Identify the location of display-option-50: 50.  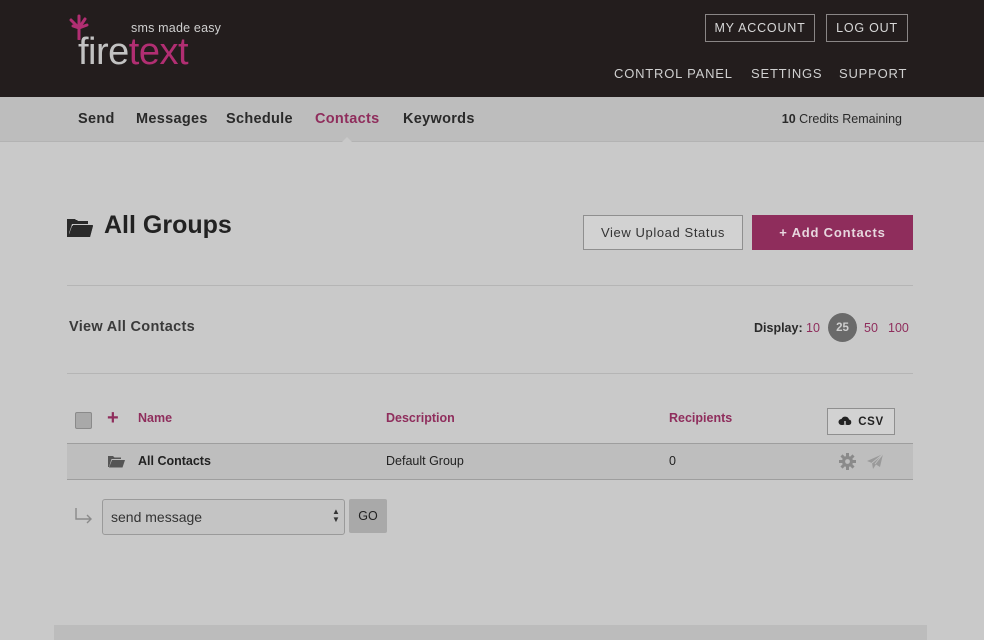
(871, 328).